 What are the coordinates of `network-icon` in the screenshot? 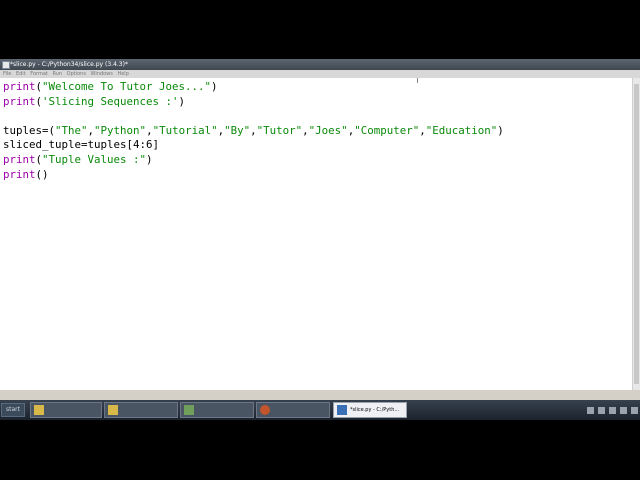 It's located at (612, 410).